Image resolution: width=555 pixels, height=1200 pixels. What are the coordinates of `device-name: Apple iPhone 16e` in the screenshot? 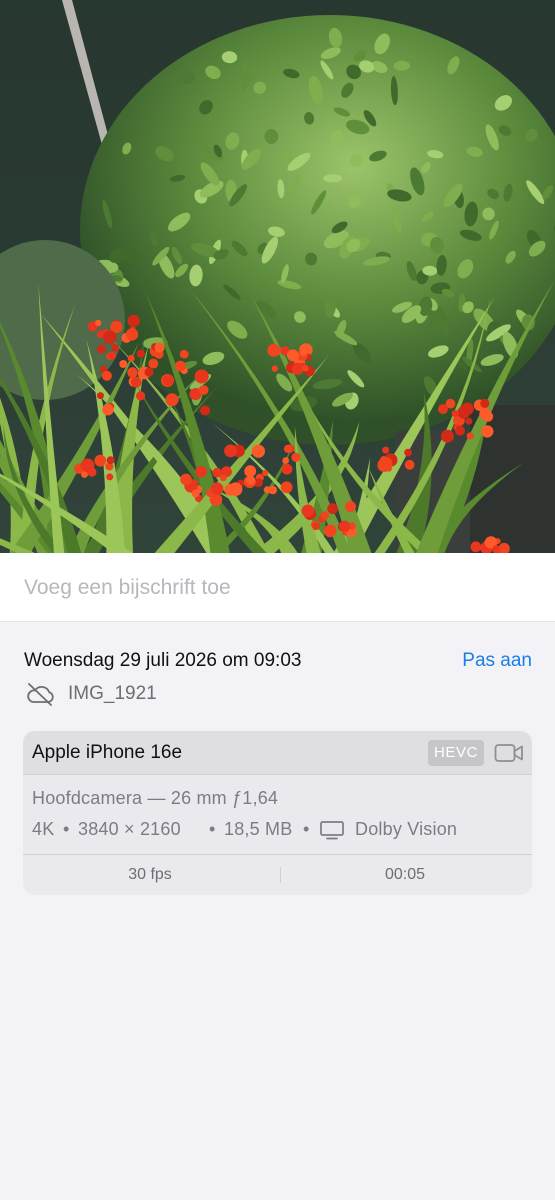 It's located at (107, 752).